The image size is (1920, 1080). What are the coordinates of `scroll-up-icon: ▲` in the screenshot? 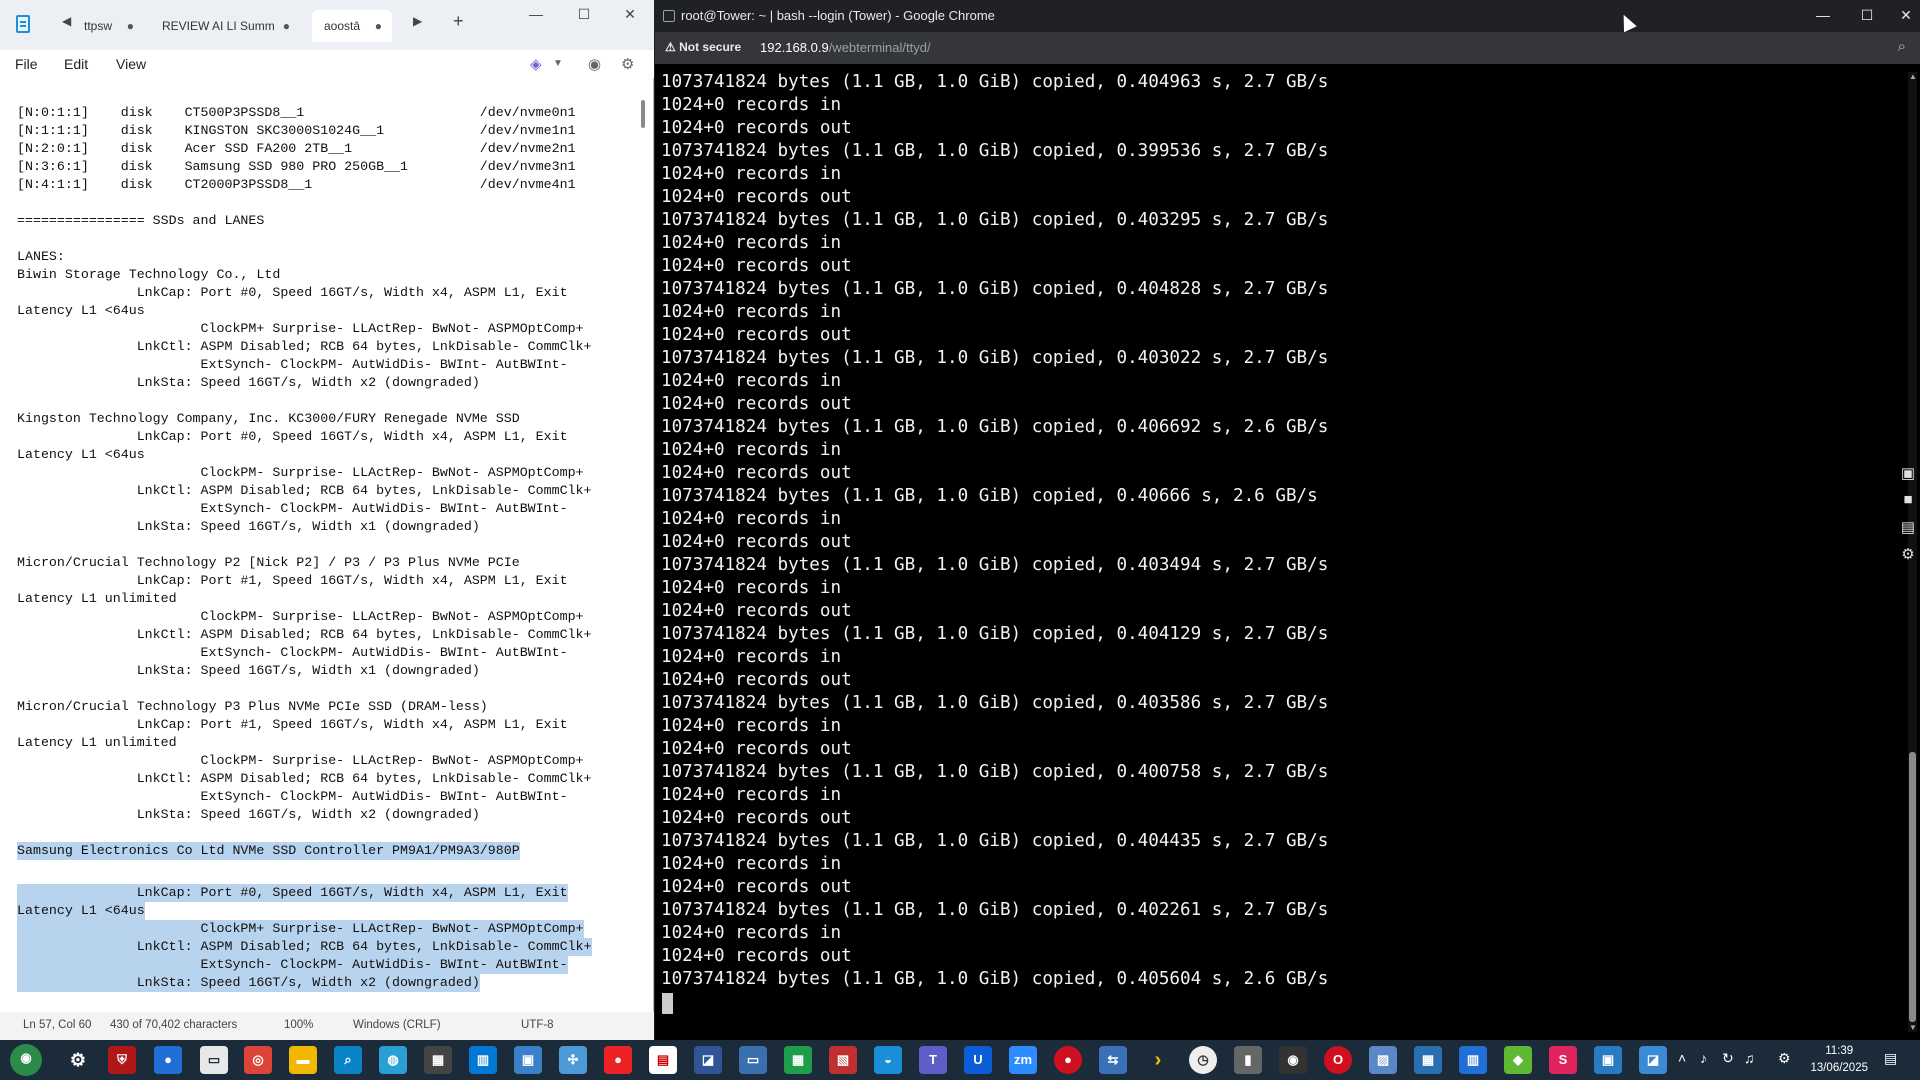 It's located at (1913, 76).